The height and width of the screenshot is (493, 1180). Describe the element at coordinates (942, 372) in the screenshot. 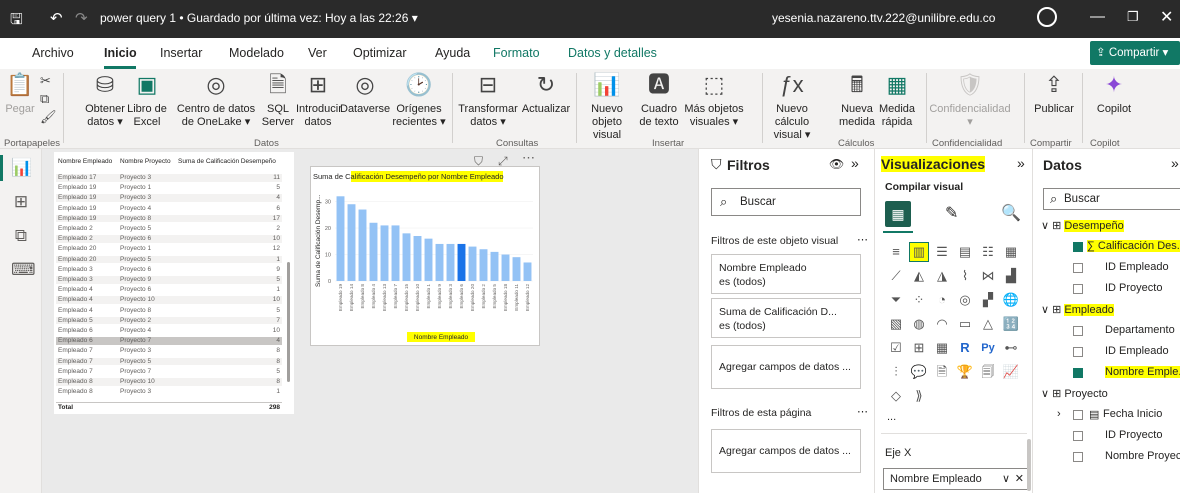

I see `narrative-icon: 🗎` at that location.